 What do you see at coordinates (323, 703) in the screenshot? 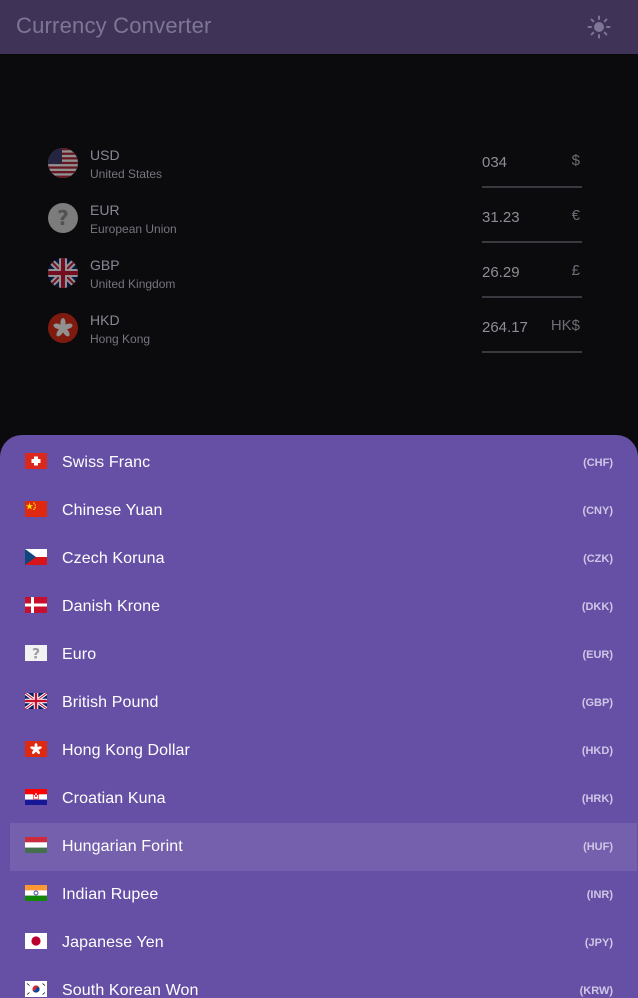
I see `currency-option-gbp: British Pound (GBP)` at bounding box center [323, 703].